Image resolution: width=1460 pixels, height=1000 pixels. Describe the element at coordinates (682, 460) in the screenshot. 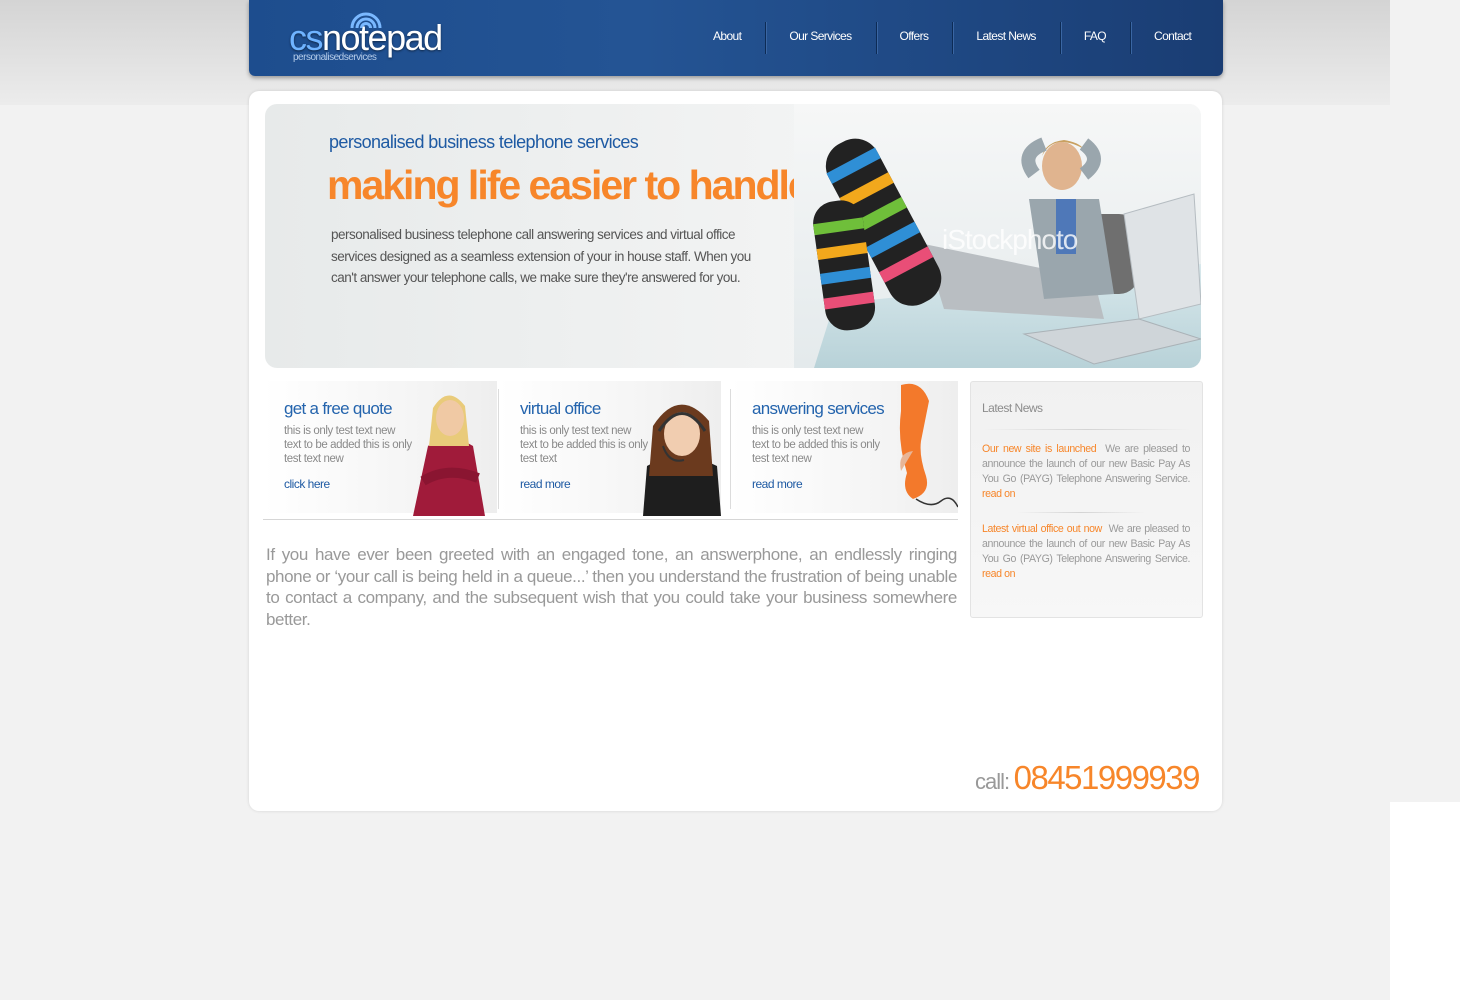

I see `call-agent-photo` at that location.